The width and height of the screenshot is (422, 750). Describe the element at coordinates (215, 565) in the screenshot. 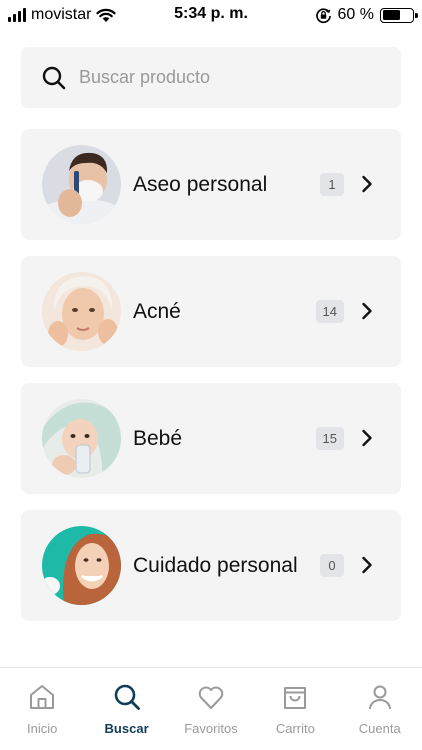

I see `category-label: Cuidado personal` at that location.